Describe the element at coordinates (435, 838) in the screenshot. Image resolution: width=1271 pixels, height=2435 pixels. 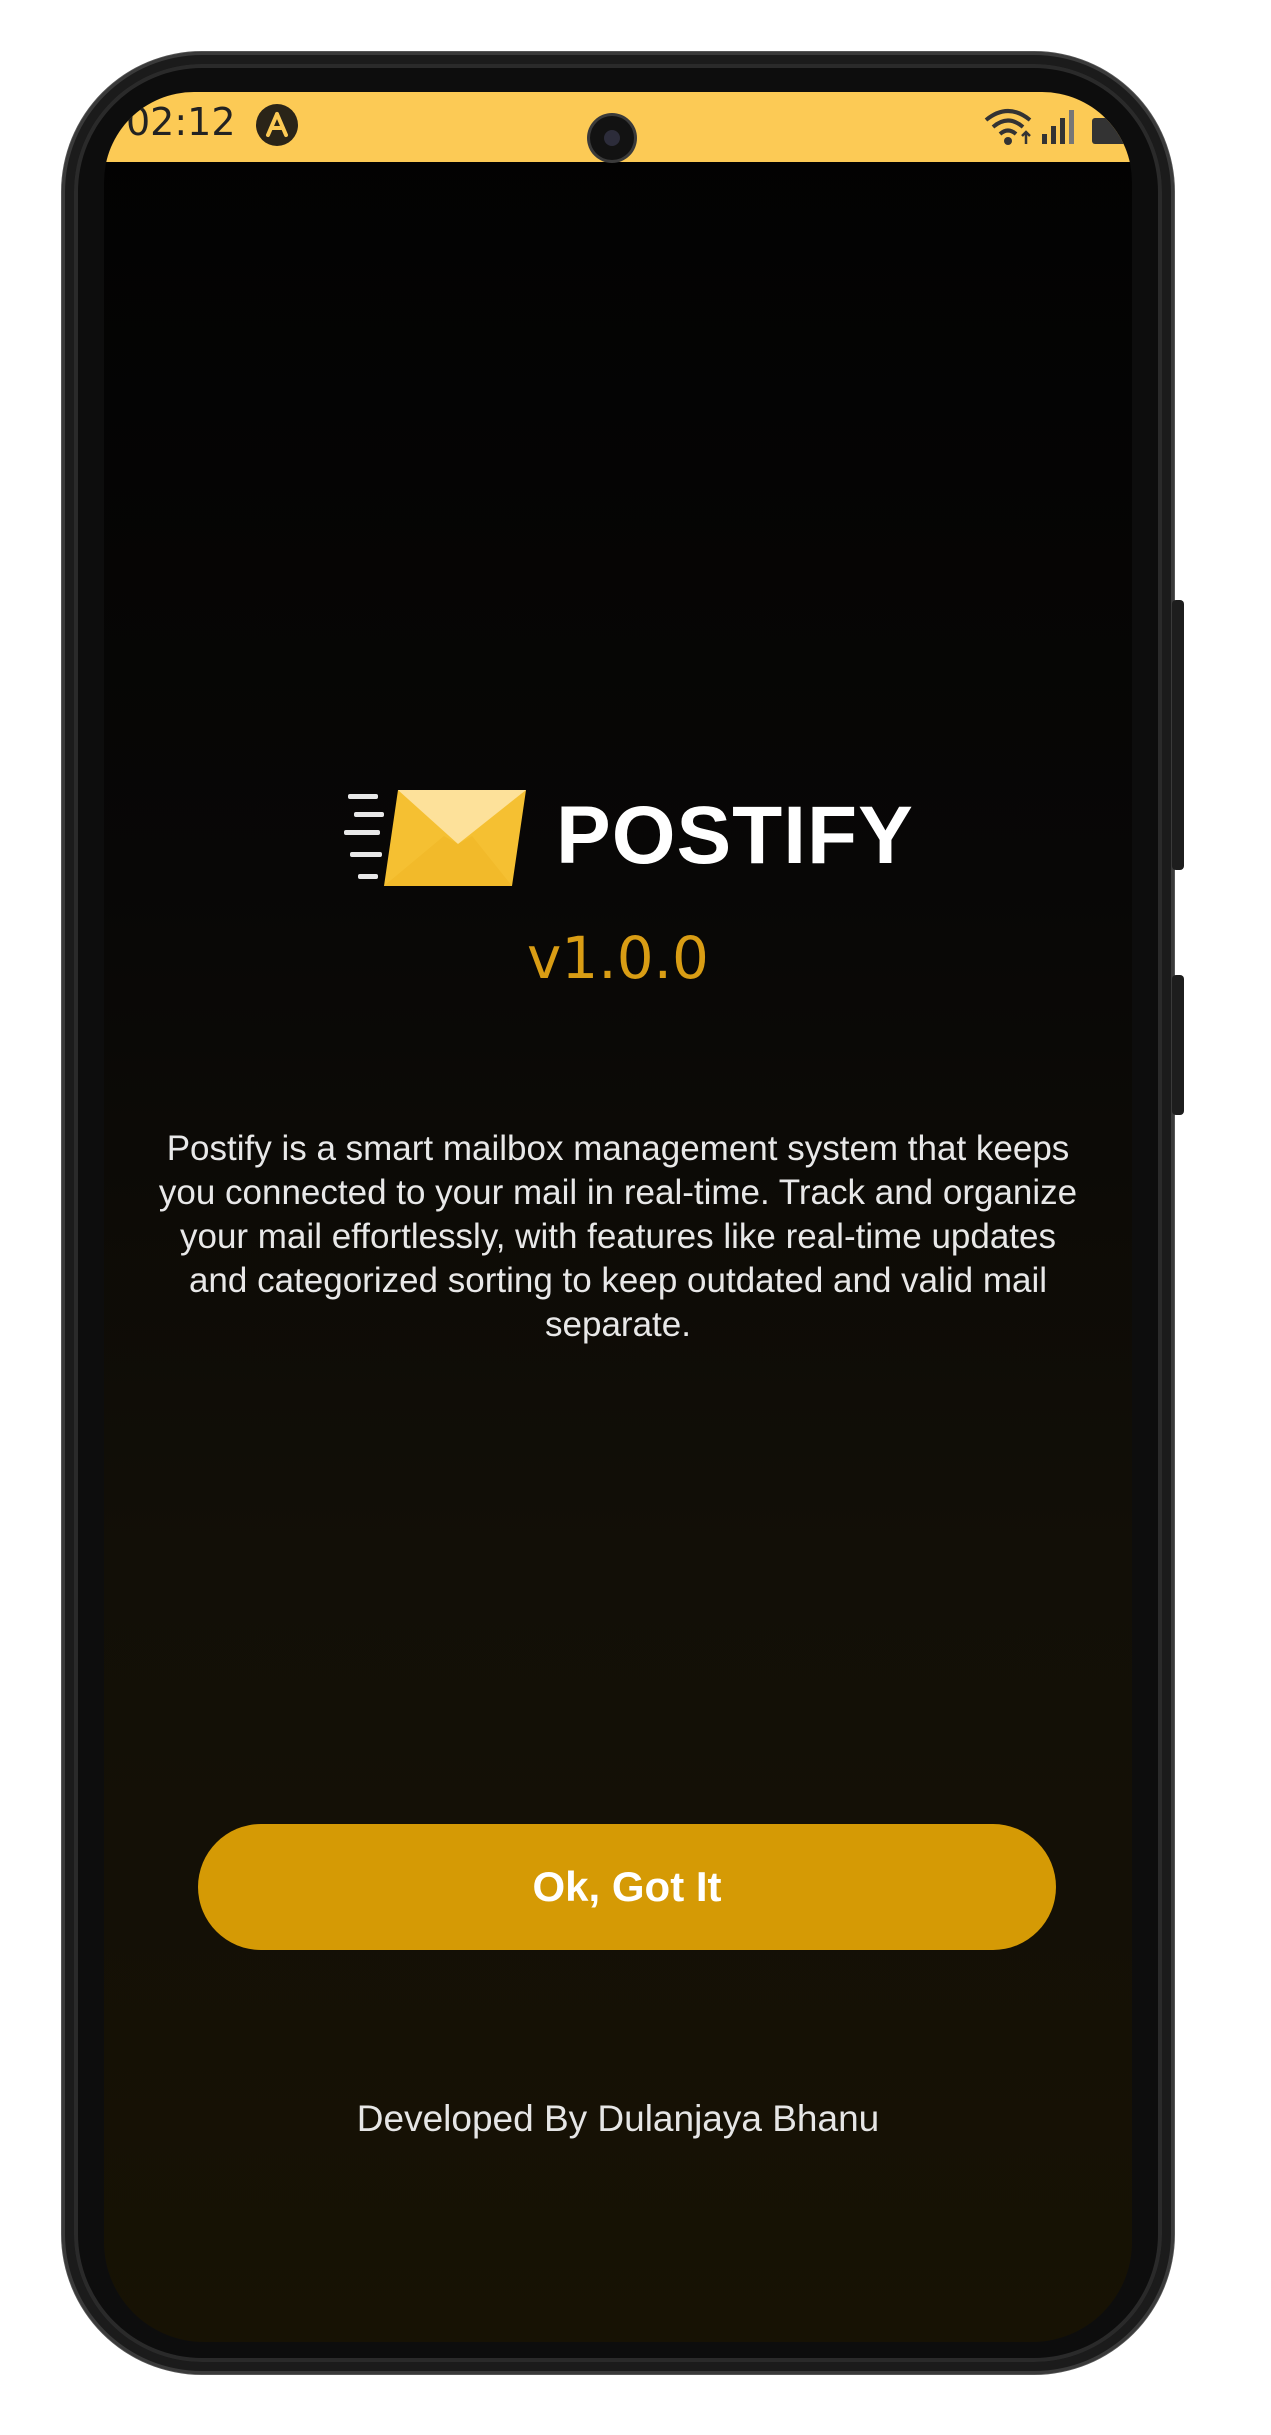
I see `envelope-icon` at that location.